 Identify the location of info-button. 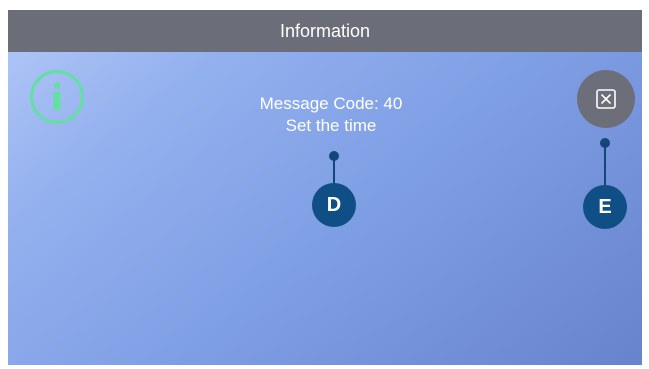
(57, 97).